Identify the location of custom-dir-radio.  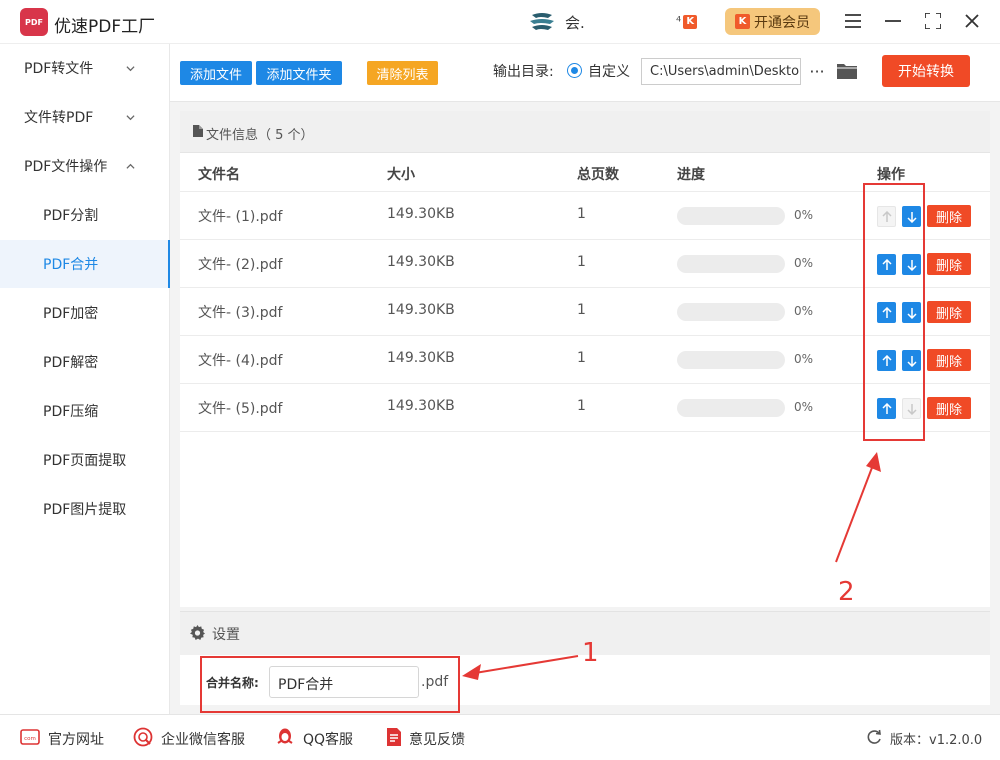
(574, 70).